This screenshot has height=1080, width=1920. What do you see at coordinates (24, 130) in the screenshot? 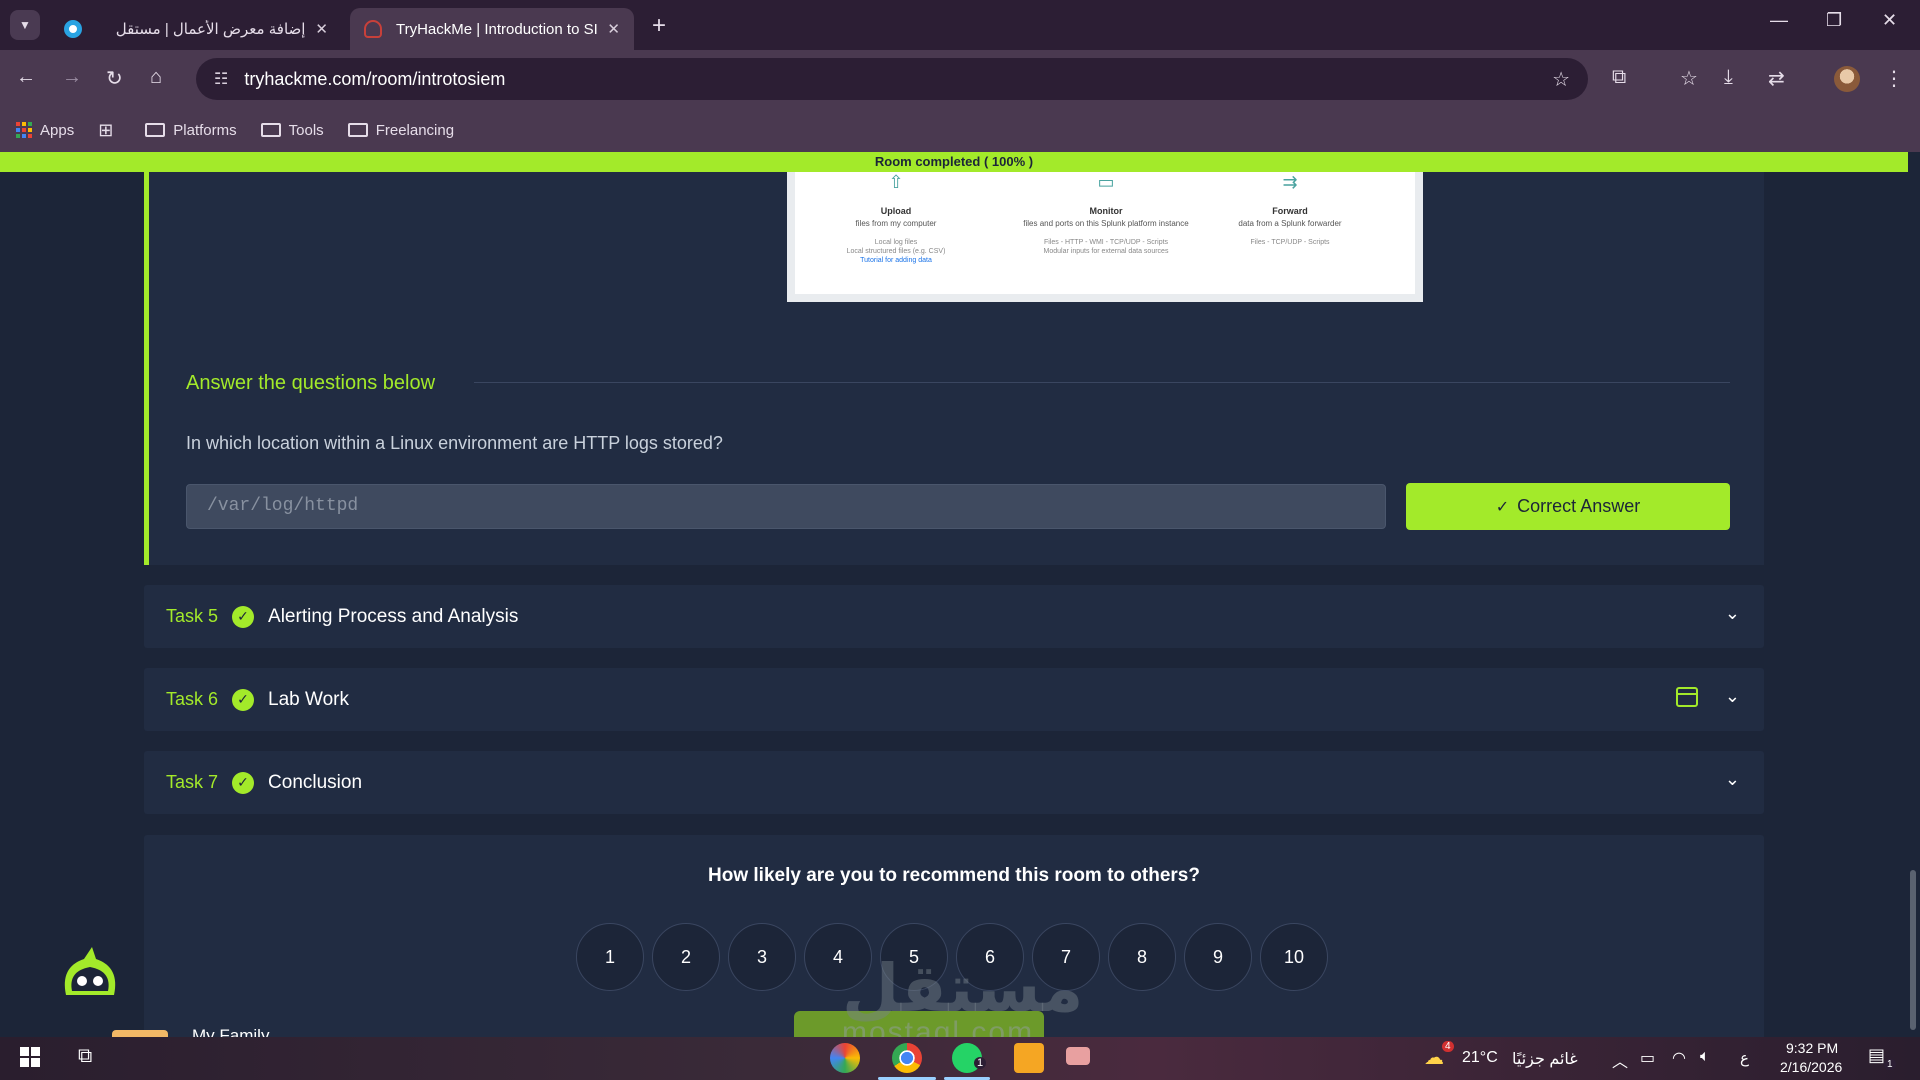
I see `apps-grid-icon` at bounding box center [24, 130].